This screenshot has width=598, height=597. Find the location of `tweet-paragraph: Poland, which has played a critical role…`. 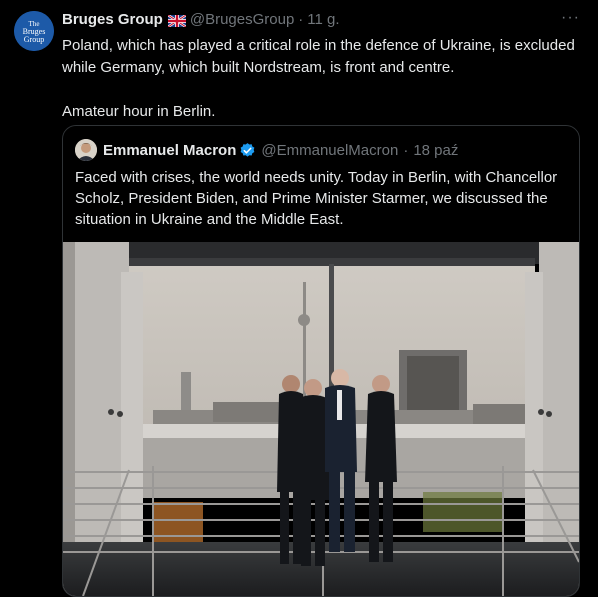

tweet-paragraph: Poland, which has played a critical role… is located at coordinates (318, 56).